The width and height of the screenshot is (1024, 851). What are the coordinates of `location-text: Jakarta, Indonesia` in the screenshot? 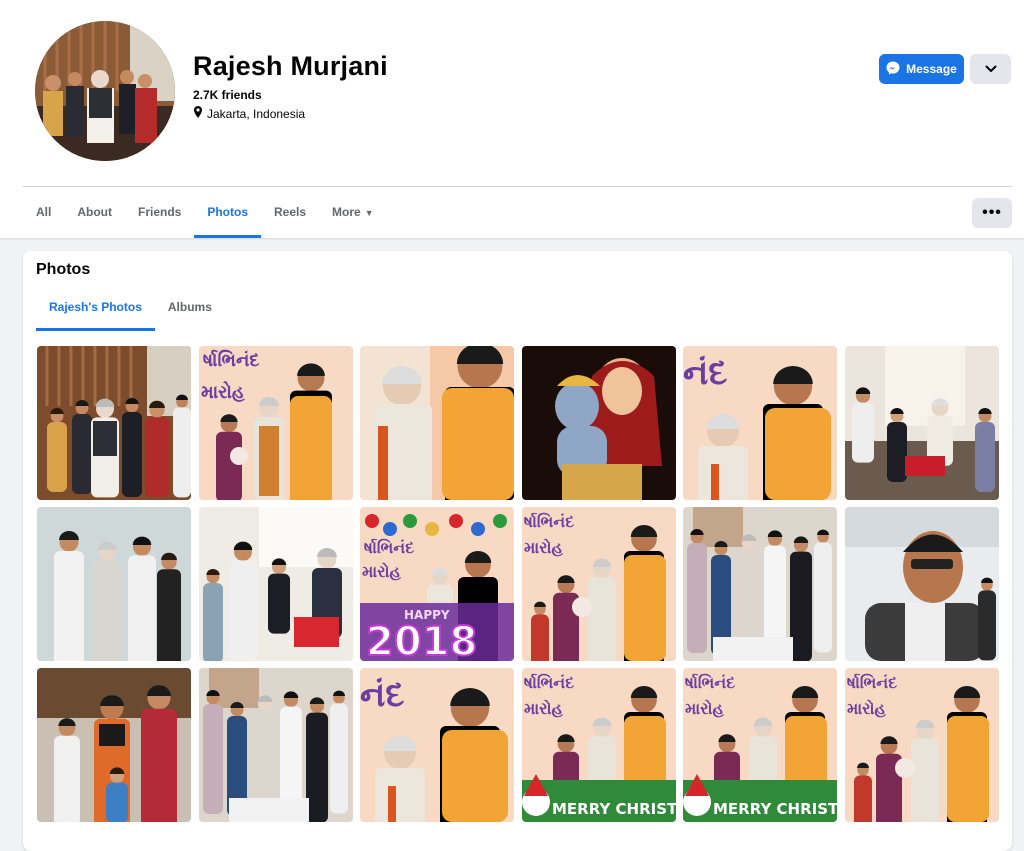 It's located at (256, 113).